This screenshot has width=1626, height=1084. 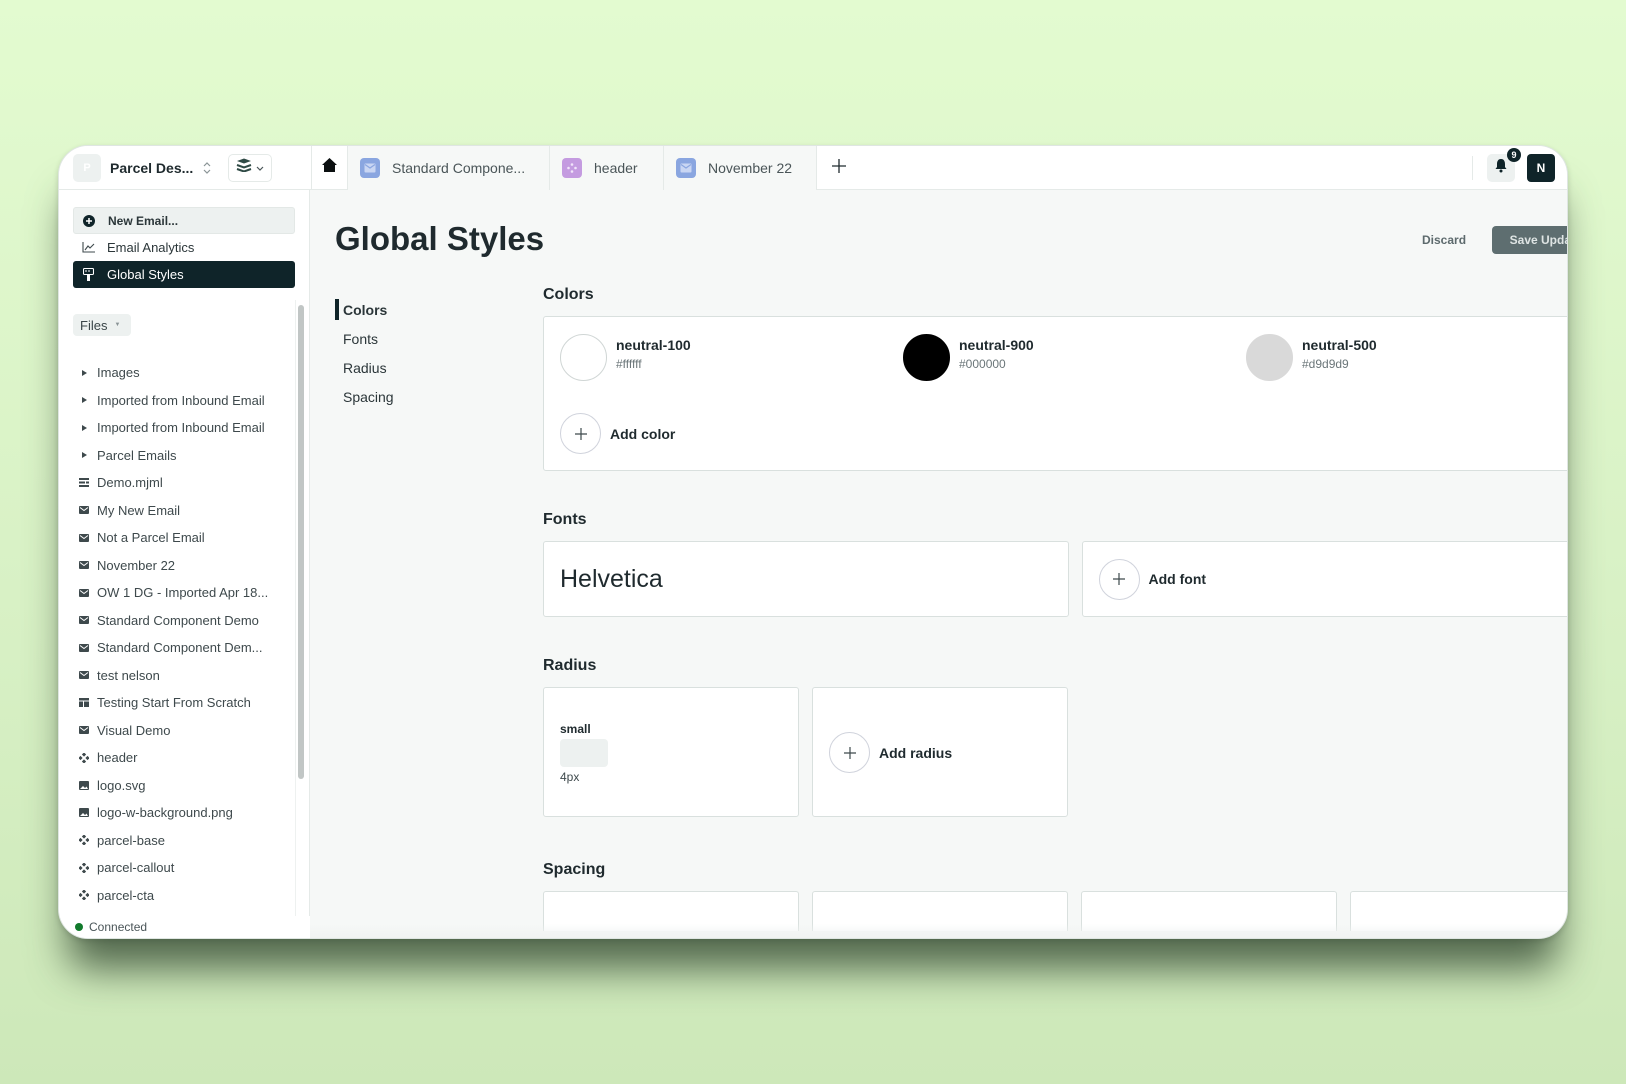 I want to click on plus-icon, so click(x=849, y=752).